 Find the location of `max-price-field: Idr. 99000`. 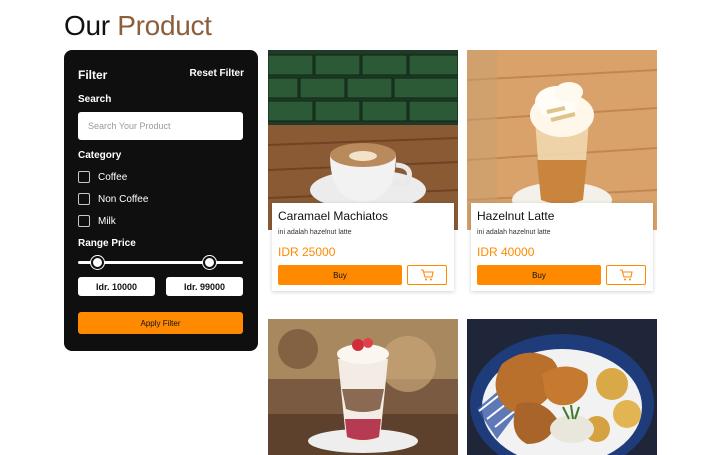

max-price-field: Idr. 99000 is located at coordinates (204, 286).